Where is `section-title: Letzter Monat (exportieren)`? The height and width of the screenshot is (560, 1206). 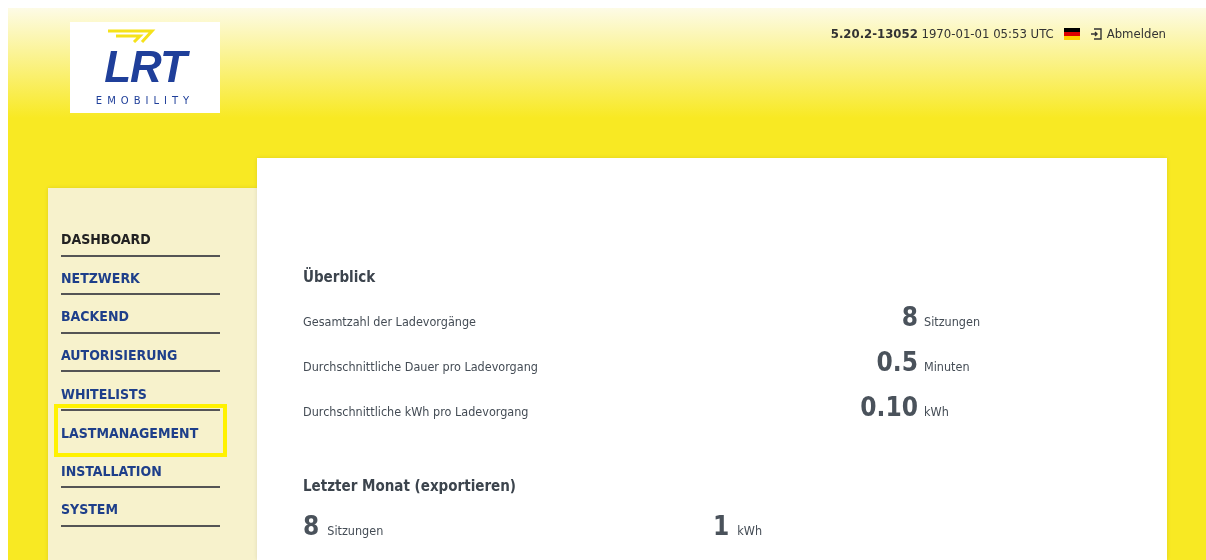 section-title: Letzter Monat (exportieren) is located at coordinates (410, 486).